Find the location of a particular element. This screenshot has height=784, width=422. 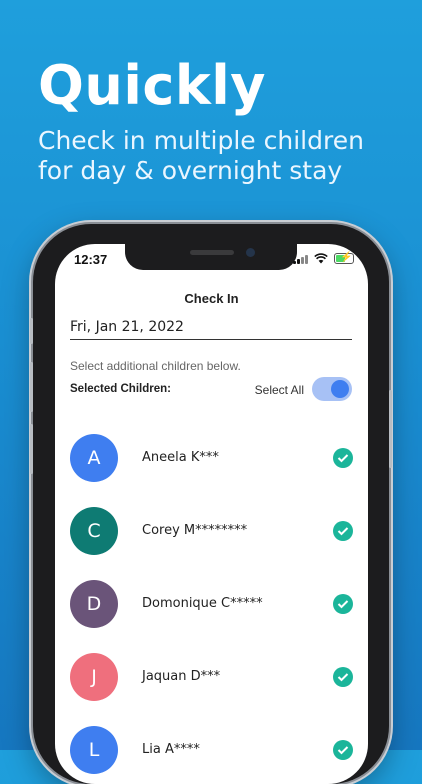

battery-icon: ⚡ is located at coordinates (344, 258).